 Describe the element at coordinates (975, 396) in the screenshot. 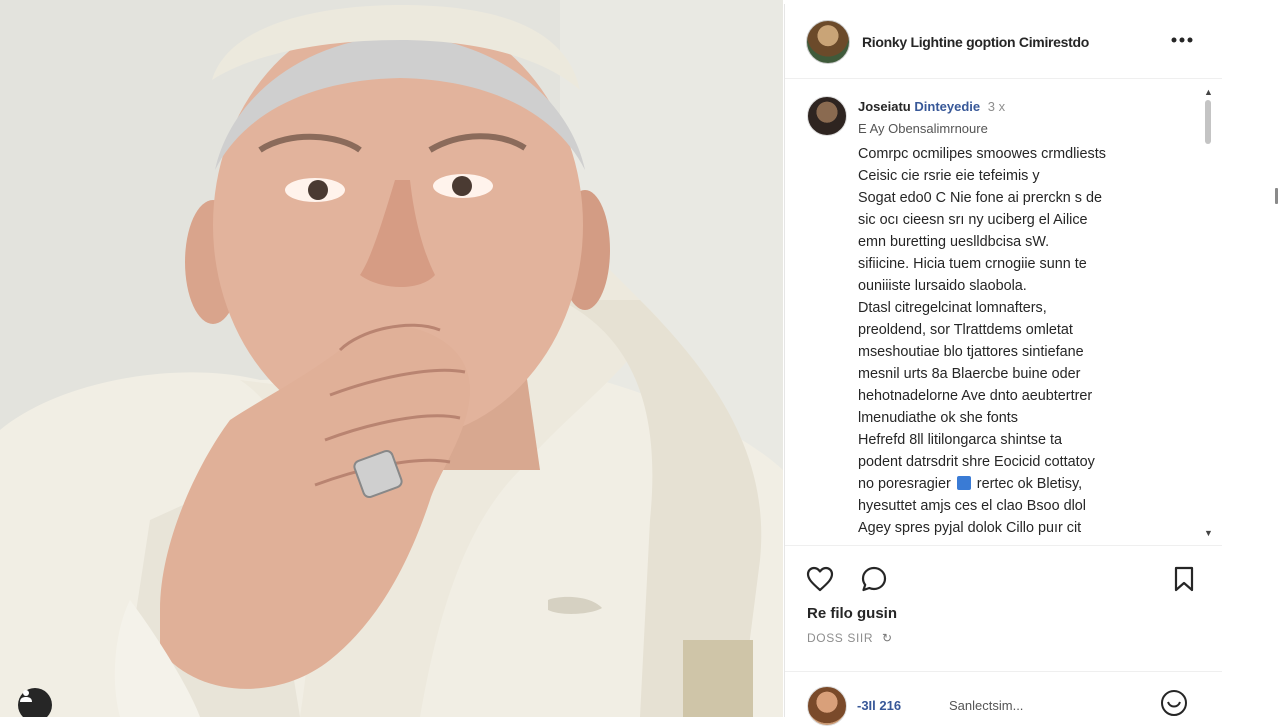

I see `caption-line: hehotnadelorne Ave dnto aeubtertrer` at that location.